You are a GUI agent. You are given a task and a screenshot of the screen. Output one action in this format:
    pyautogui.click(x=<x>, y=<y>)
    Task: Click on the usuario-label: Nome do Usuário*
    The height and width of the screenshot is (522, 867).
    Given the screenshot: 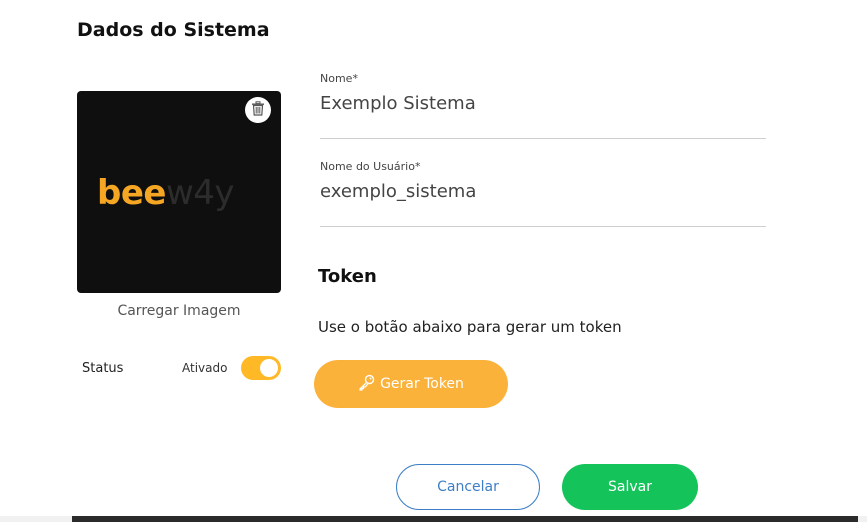 What is the action you would take?
    pyautogui.click(x=370, y=166)
    